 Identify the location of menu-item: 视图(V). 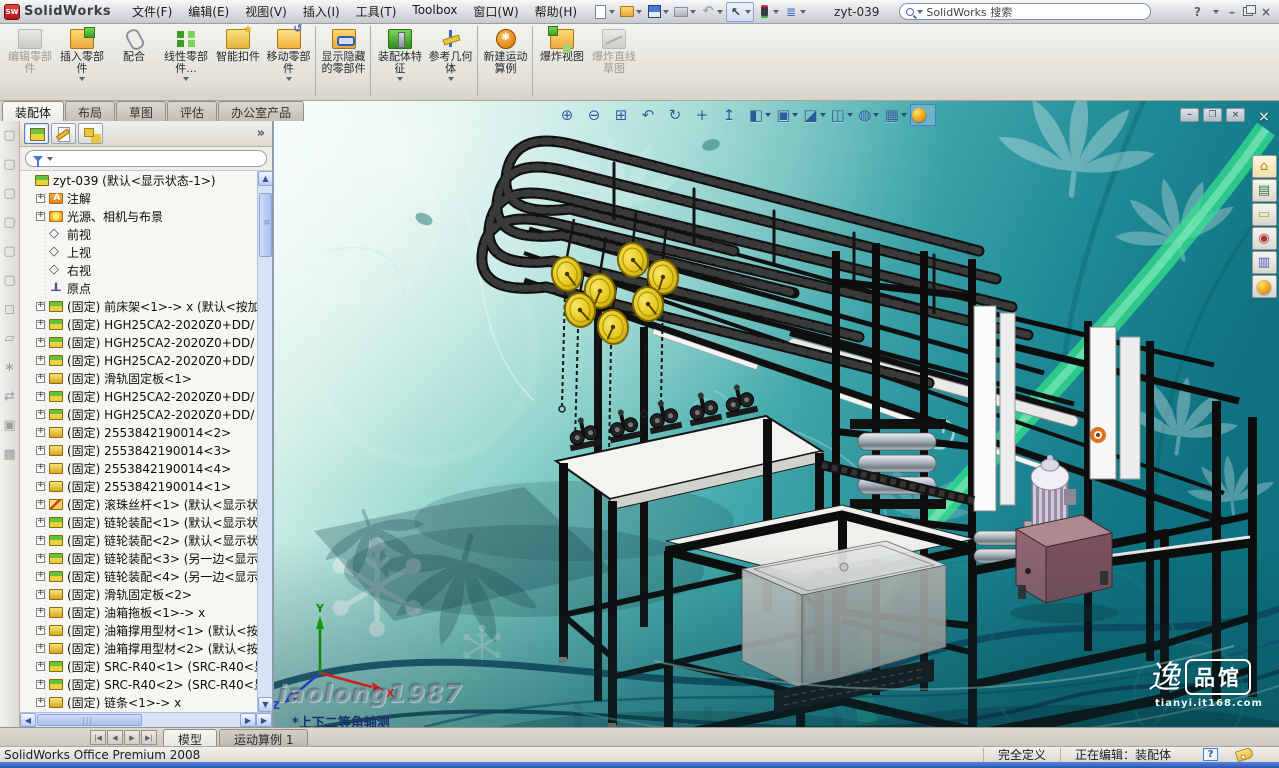
(266, 11).